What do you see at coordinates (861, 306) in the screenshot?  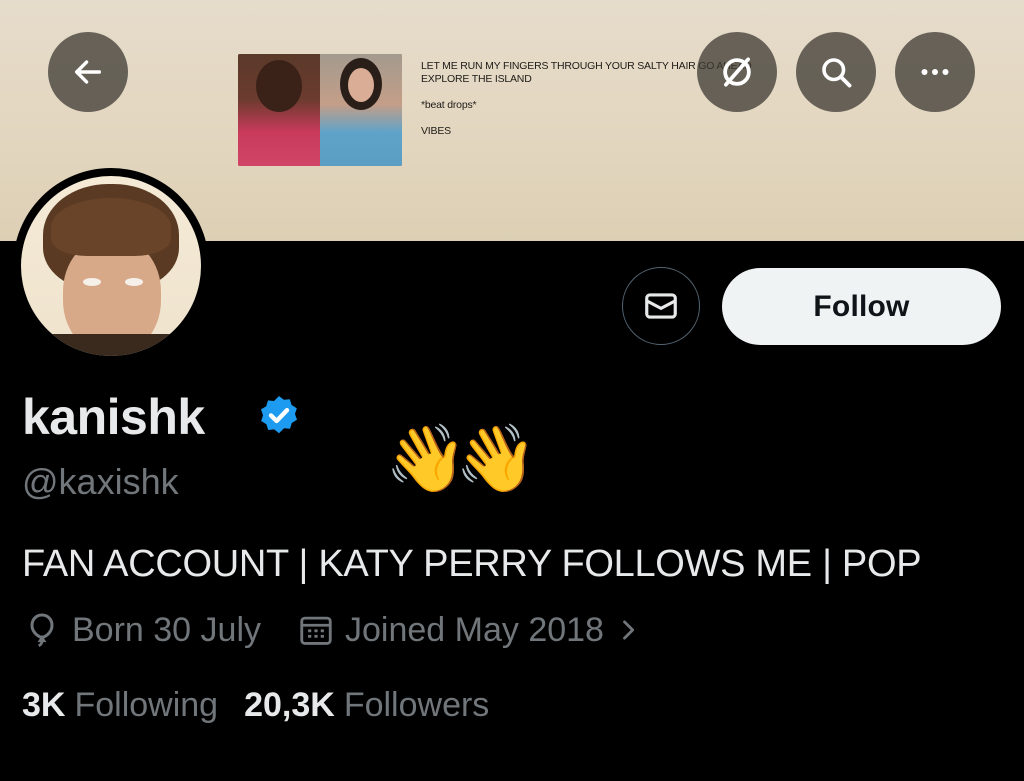 I see `follow-button: Follow` at bounding box center [861, 306].